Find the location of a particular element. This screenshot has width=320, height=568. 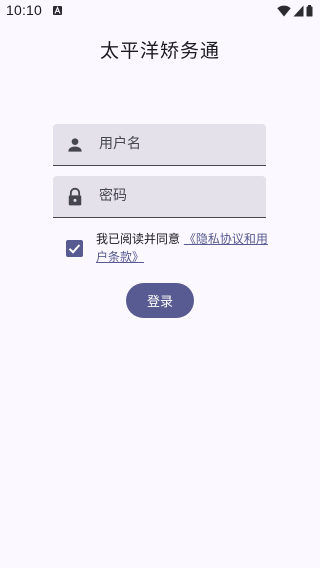

notification-icon is located at coordinates (57, 10).